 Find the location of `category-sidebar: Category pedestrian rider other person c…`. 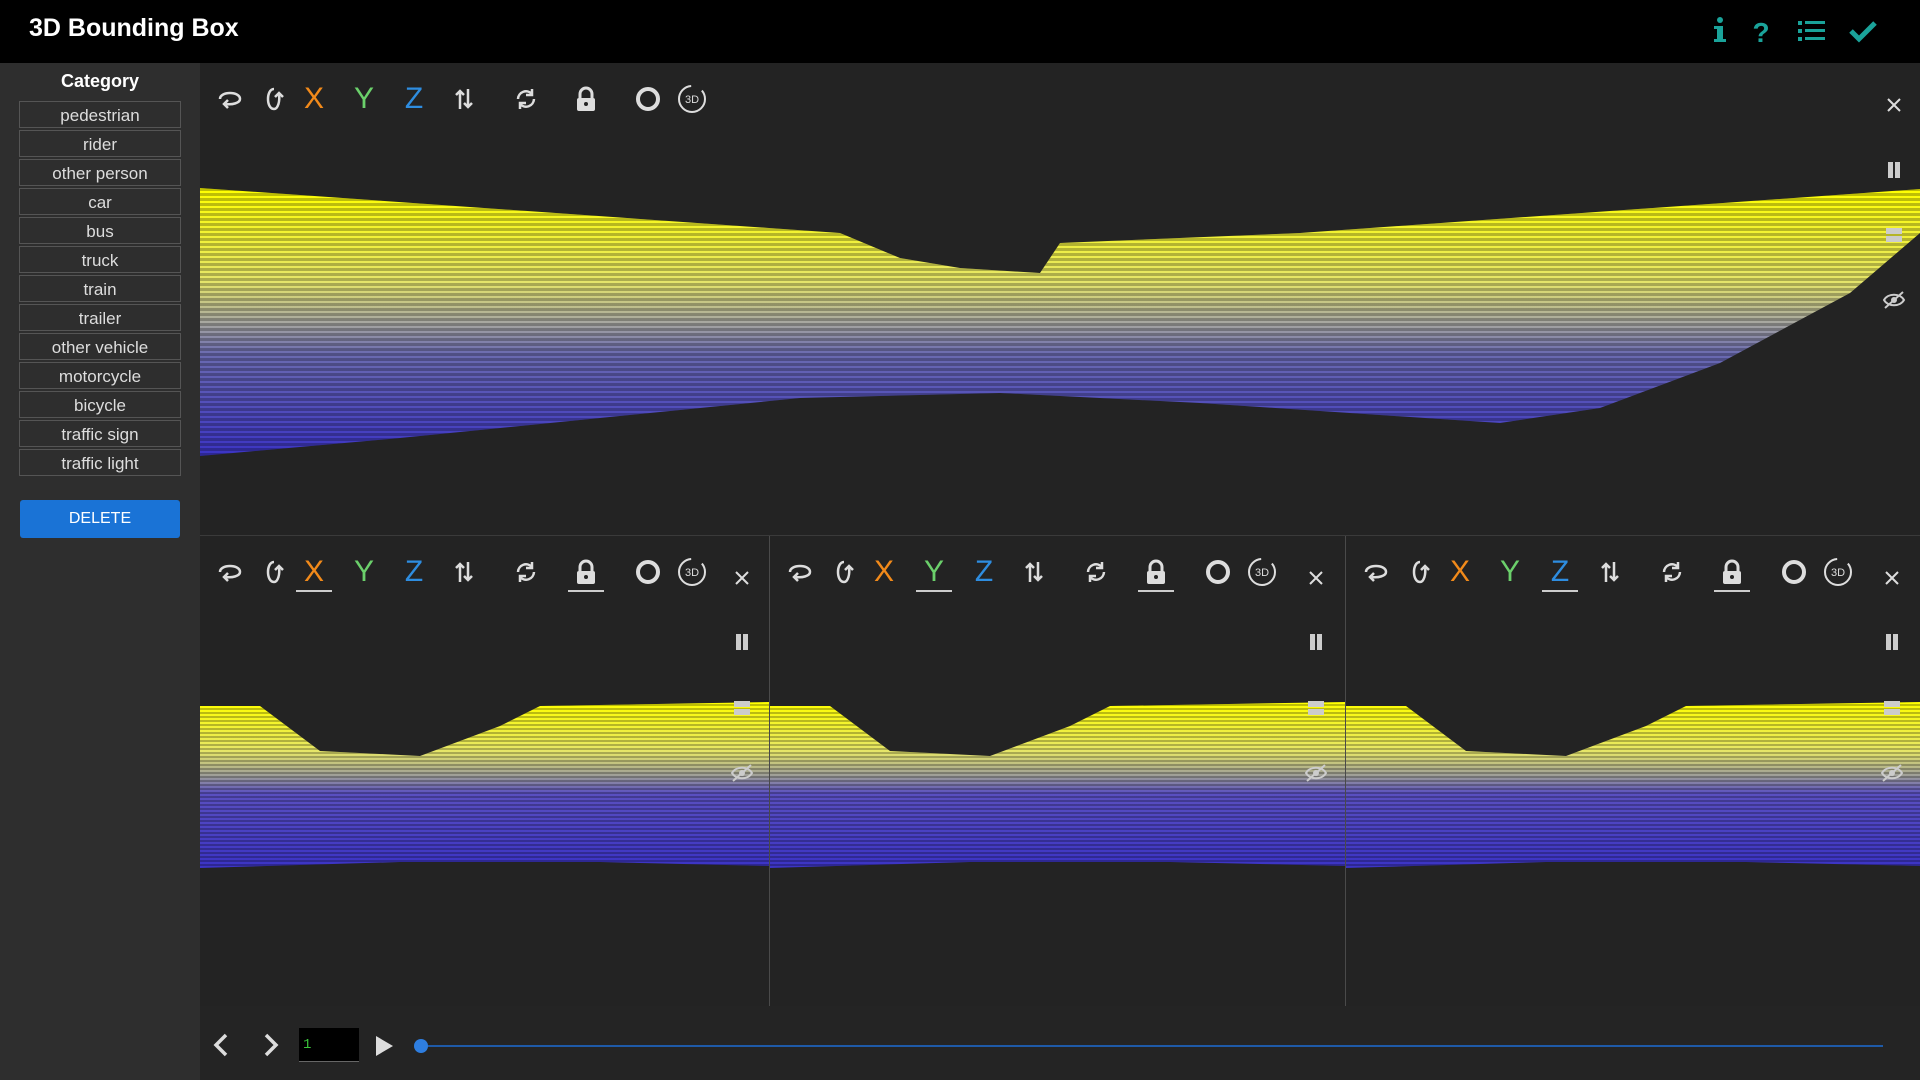

category-sidebar: Category pedestrian rider other person c… is located at coordinates (100, 571).